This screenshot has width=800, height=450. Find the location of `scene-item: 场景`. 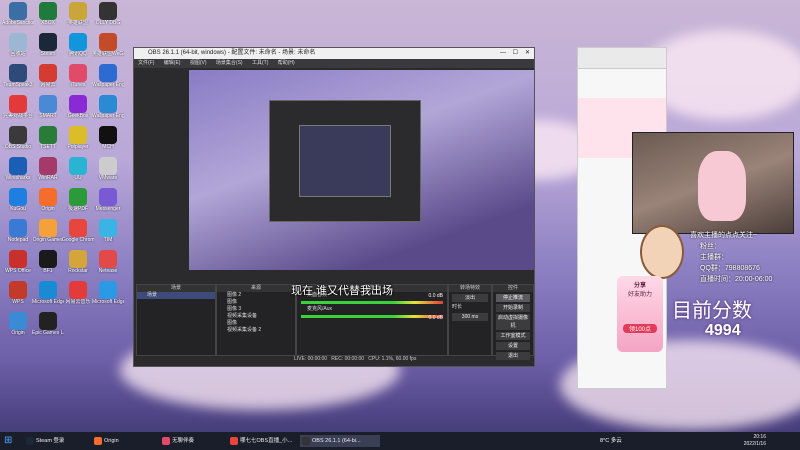

scene-item: 场景 is located at coordinates (176, 295).